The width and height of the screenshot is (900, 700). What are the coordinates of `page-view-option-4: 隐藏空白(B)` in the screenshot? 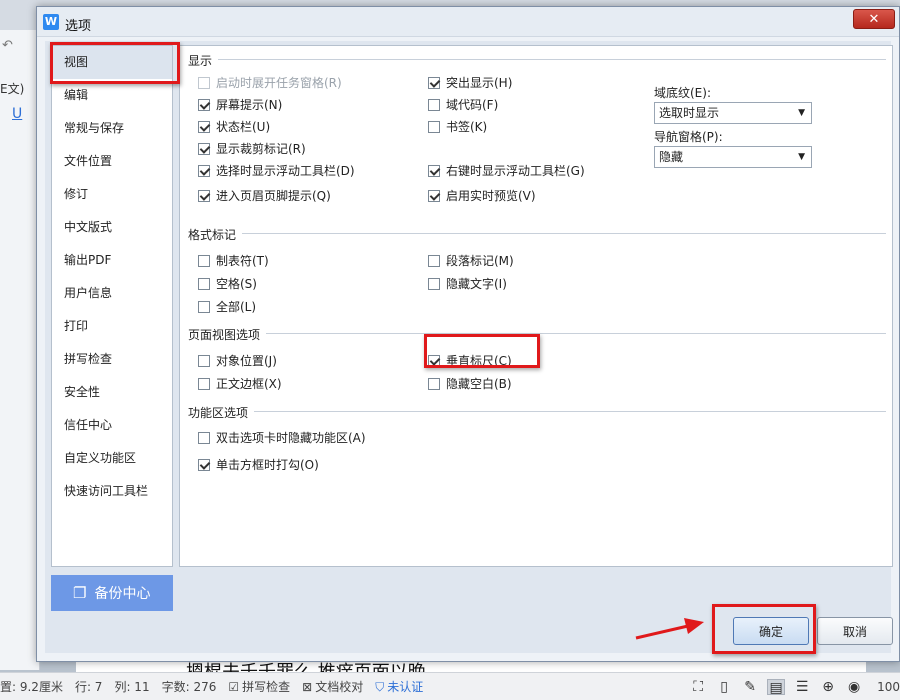 It's located at (470, 383).